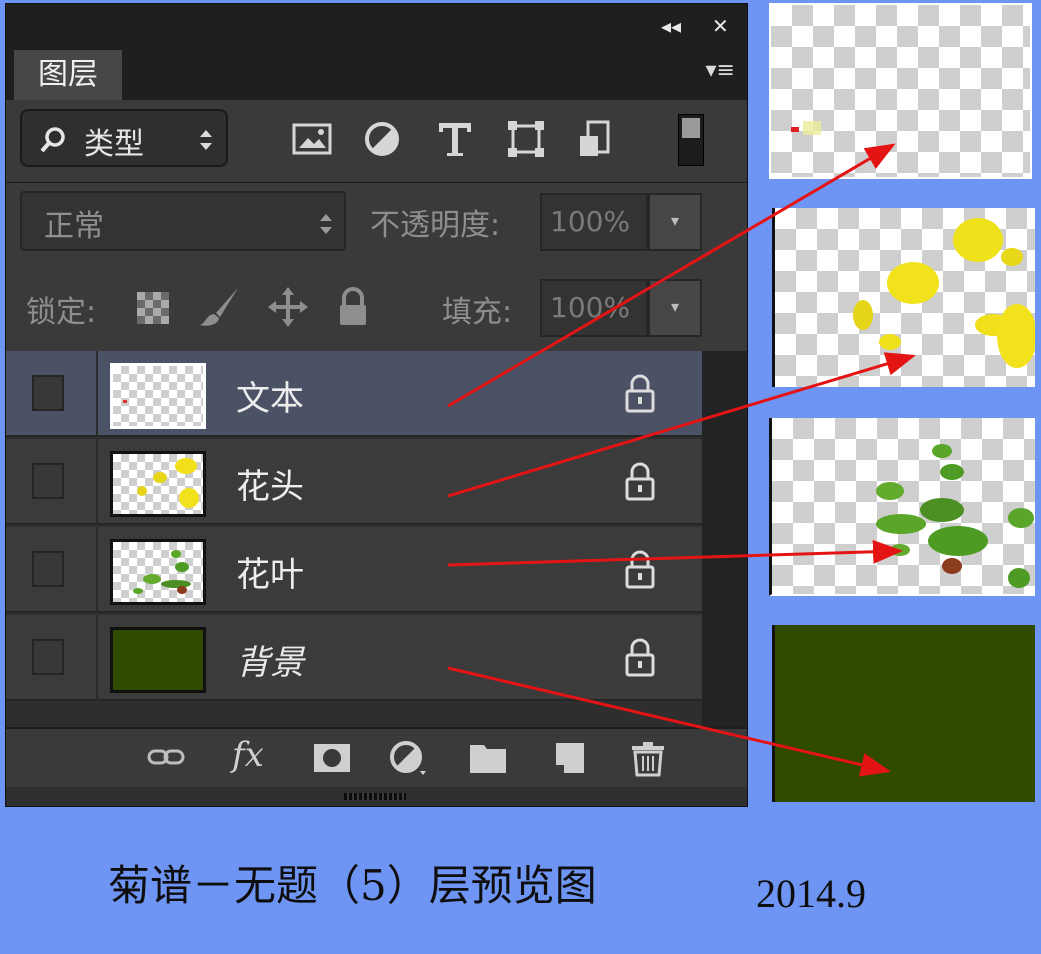  I want to click on arrow-text-to-preview, so click(671, 275).